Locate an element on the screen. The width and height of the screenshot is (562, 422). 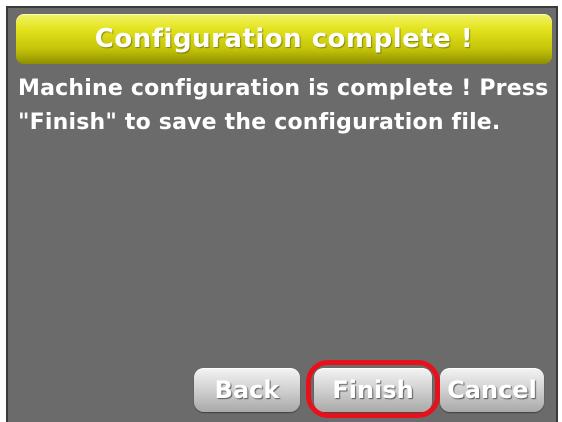
back-button: Back is located at coordinates (247, 390).